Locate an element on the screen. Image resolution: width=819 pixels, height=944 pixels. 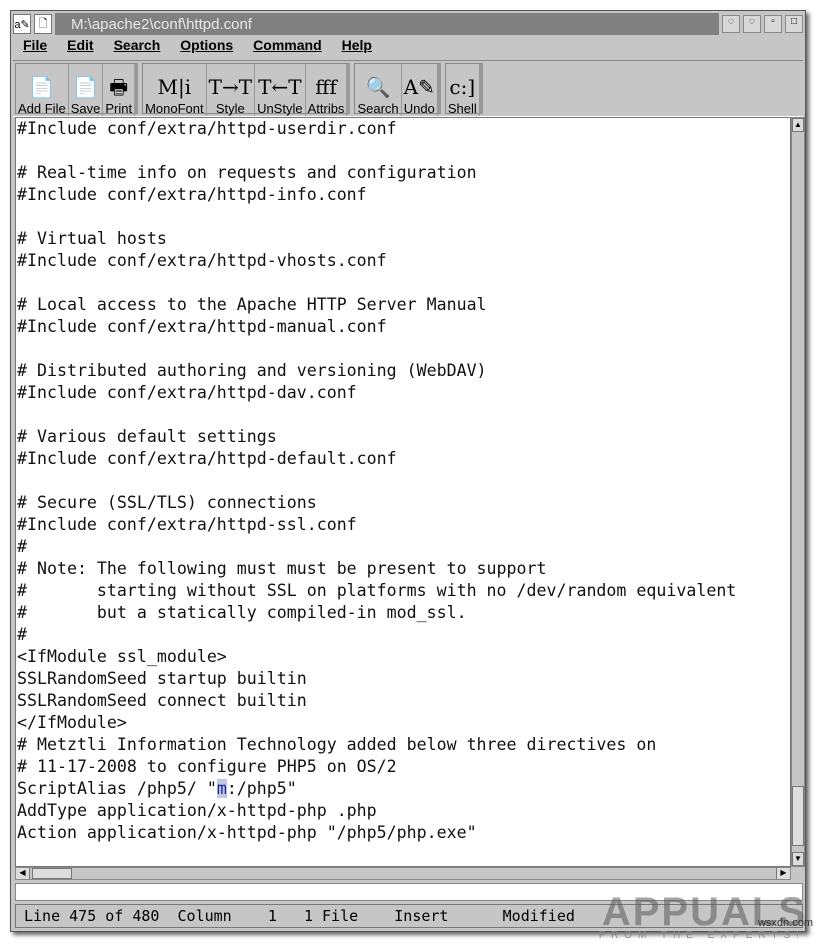
attribs-button: fff Attribs is located at coordinates (327, 90).